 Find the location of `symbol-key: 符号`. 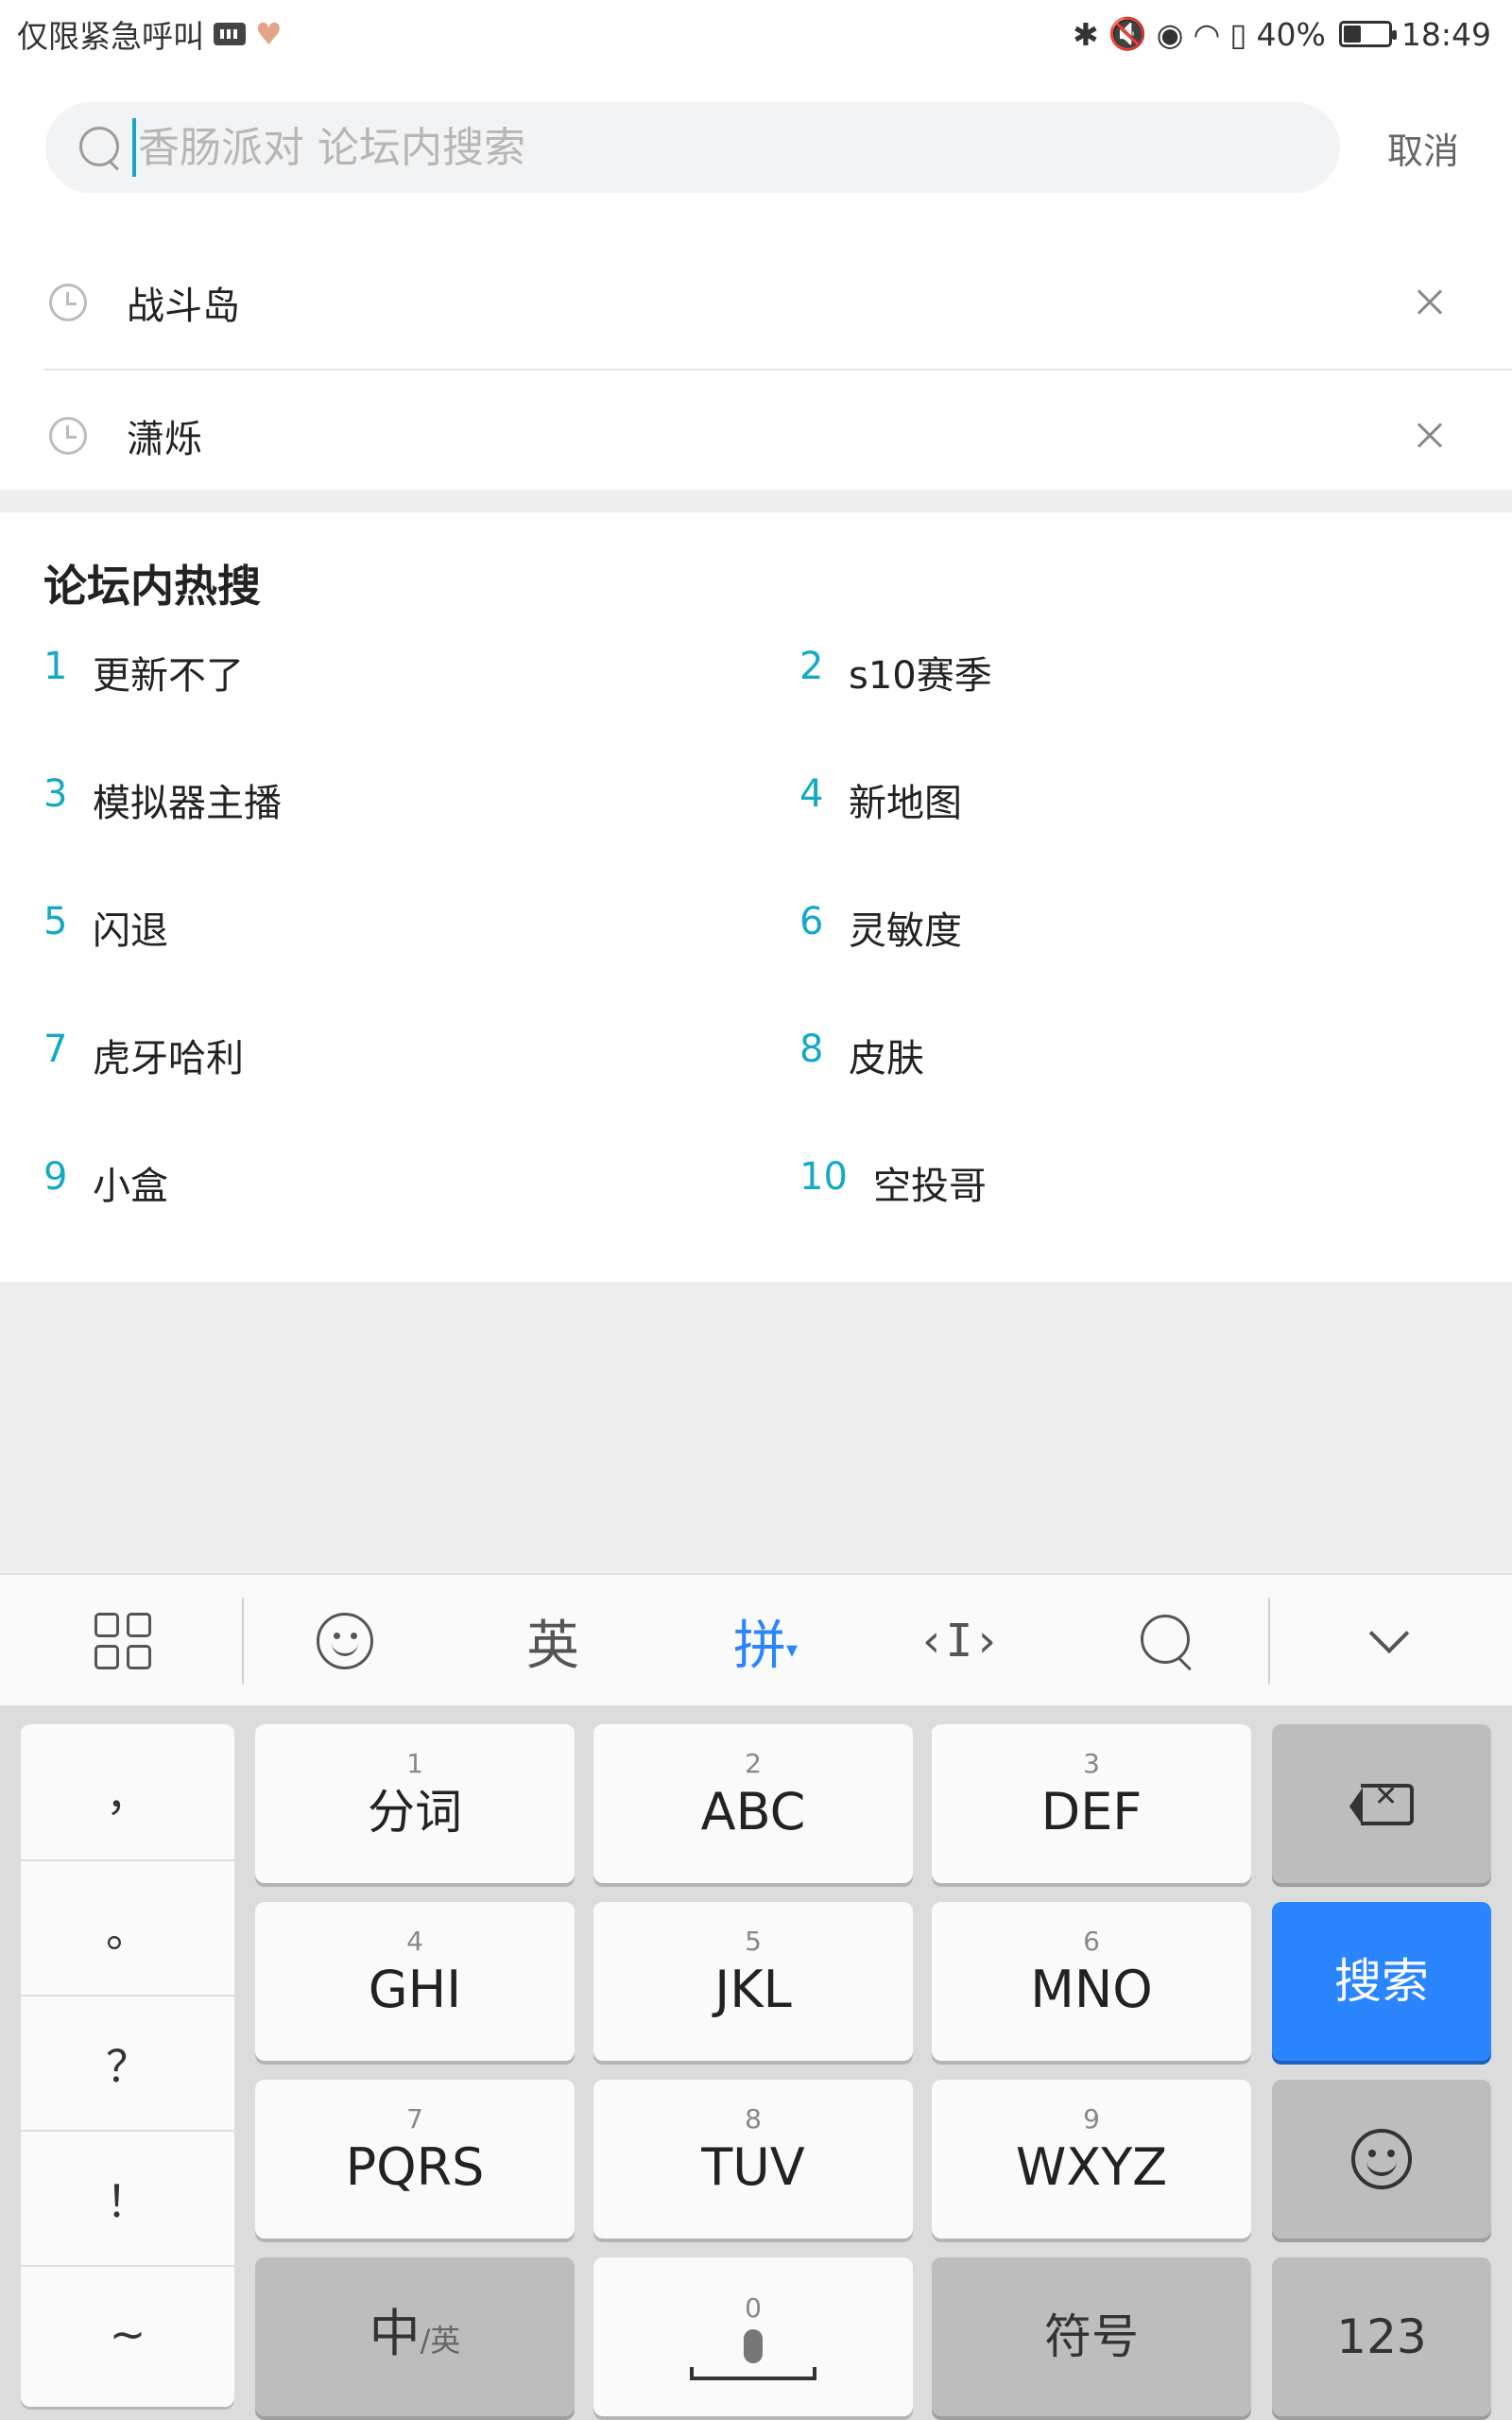

symbol-key: 符号 is located at coordinates (1091, 2336).